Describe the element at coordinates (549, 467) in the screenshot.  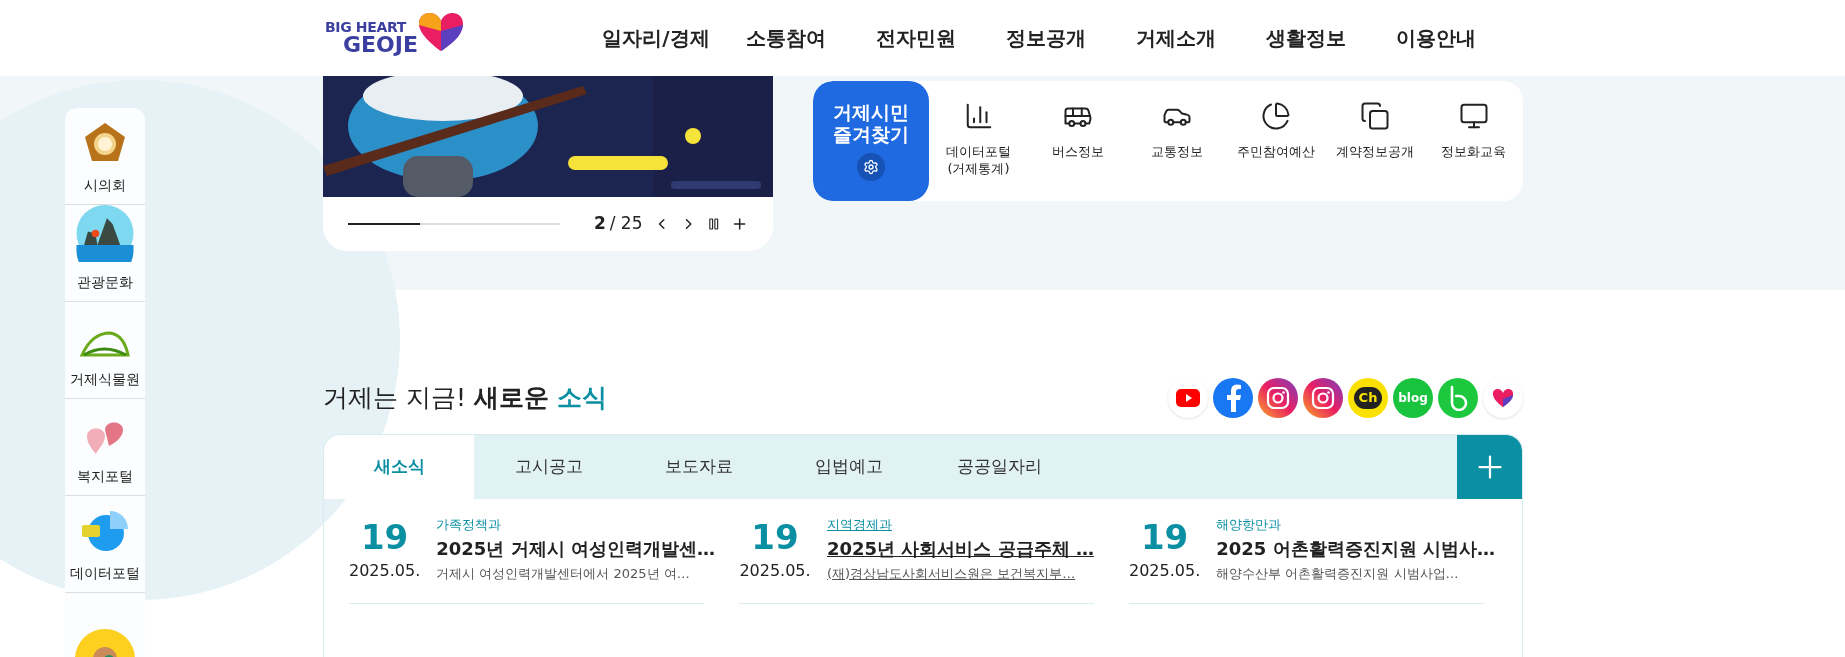
I see `news-tab: 고시공고` at that location.